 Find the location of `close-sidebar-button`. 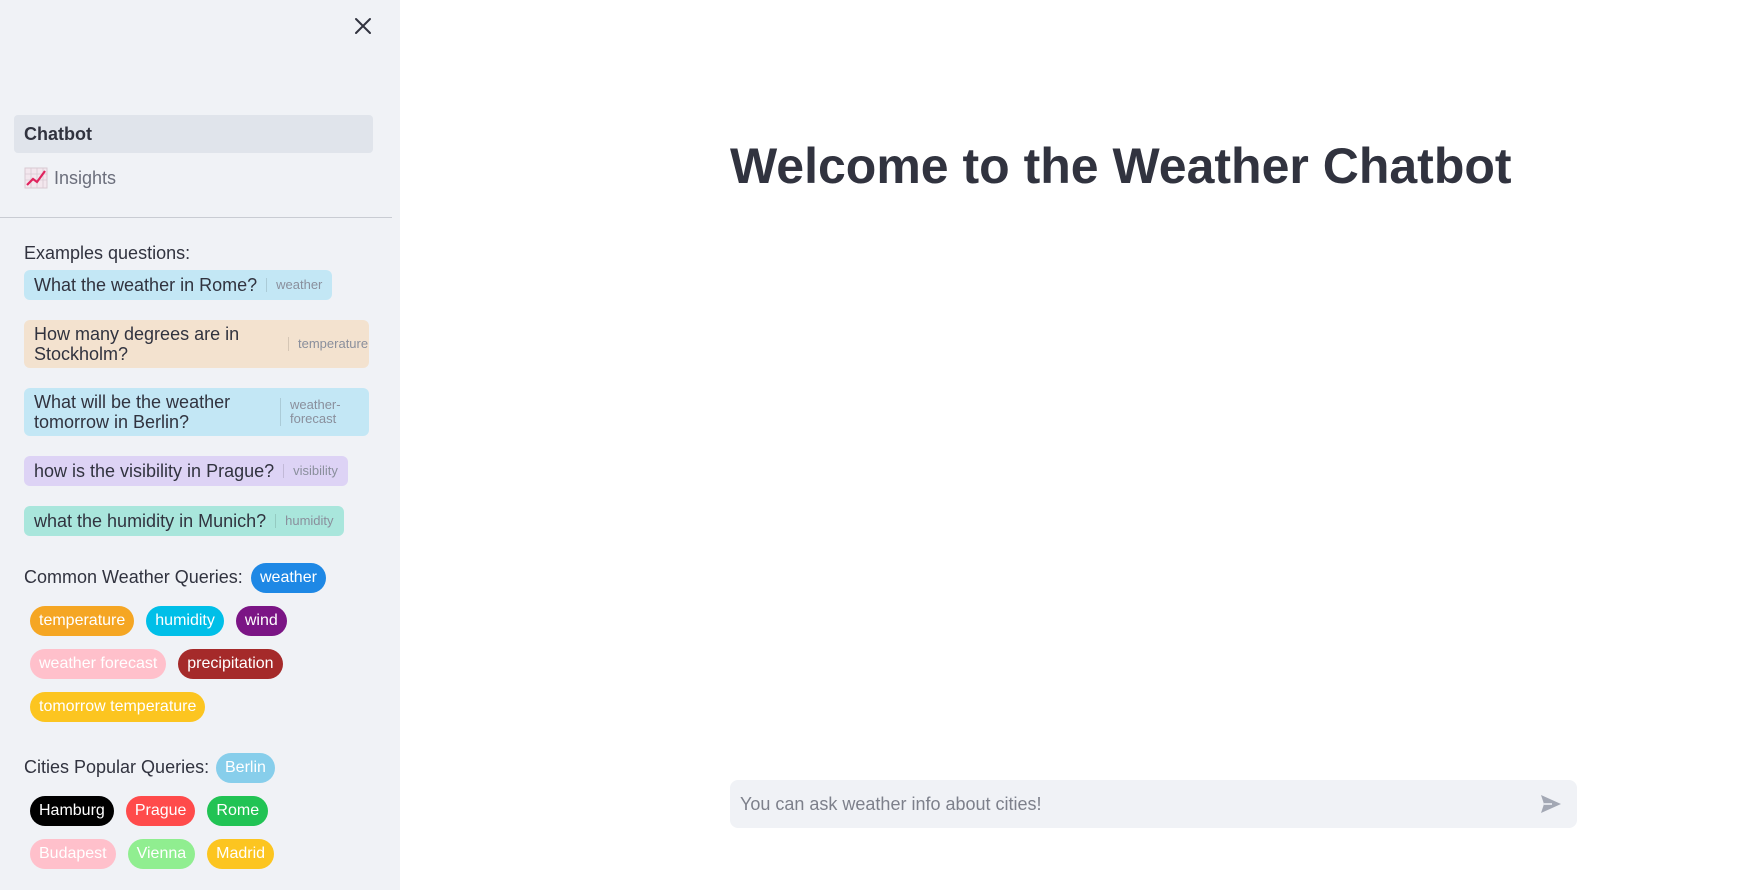

close-sidebar-button is located at coordinates (363, 26).